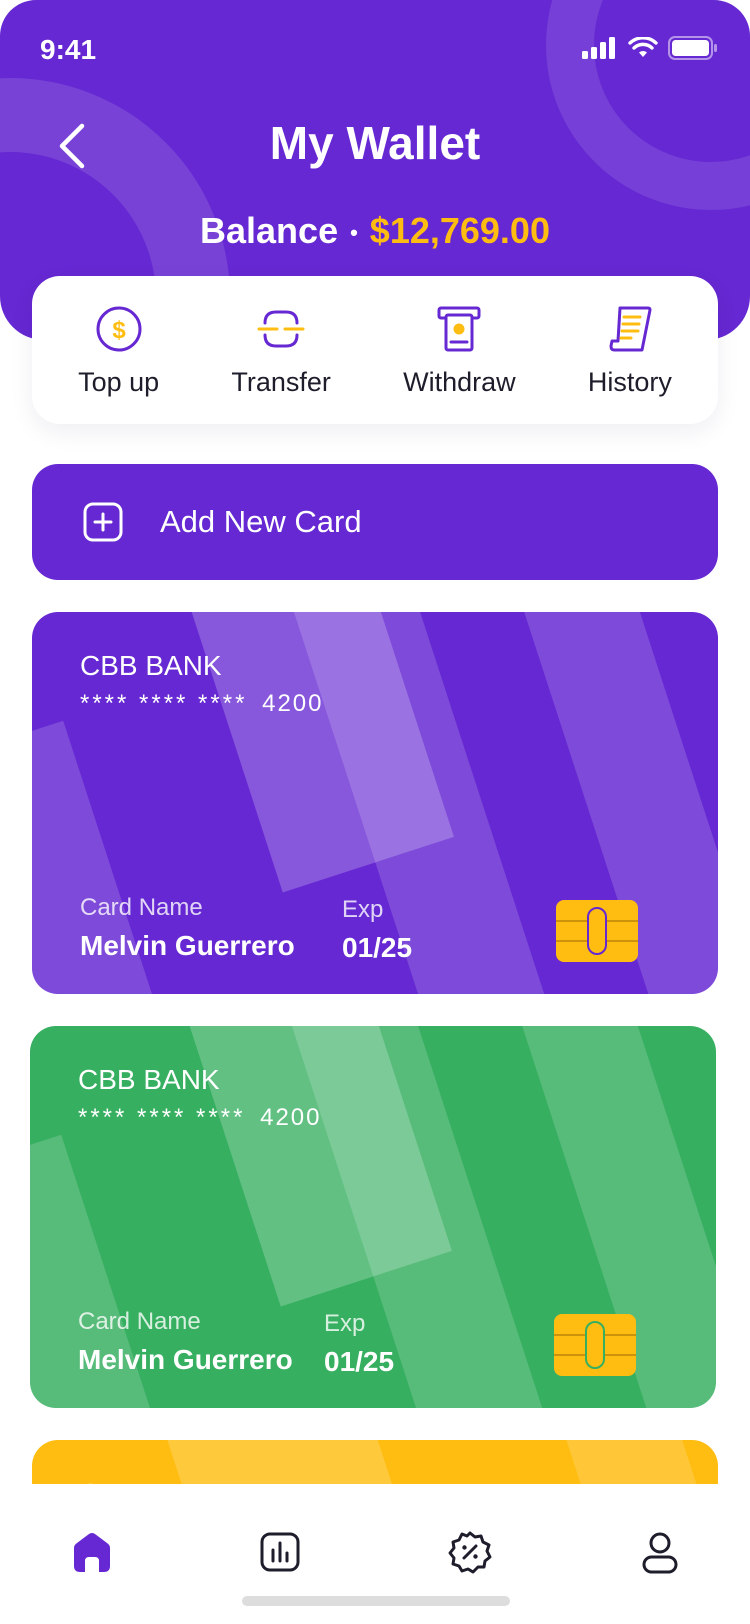  What do you see at coordinates (629, 381) in the screenshot?
I see `history-label: History` at bounding box center [629, 381].